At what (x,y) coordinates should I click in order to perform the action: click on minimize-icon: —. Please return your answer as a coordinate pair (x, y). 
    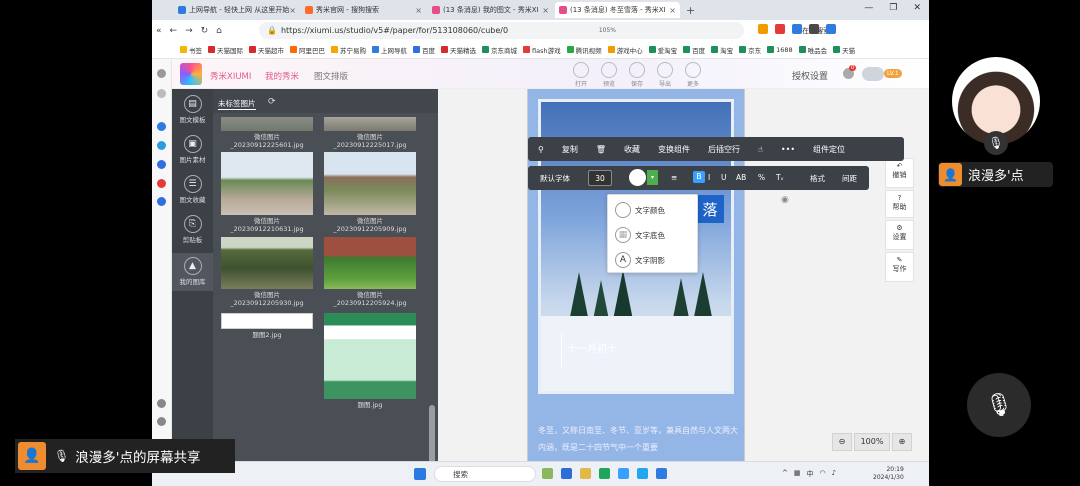
    Looking at the image, I should click on (868, 8).